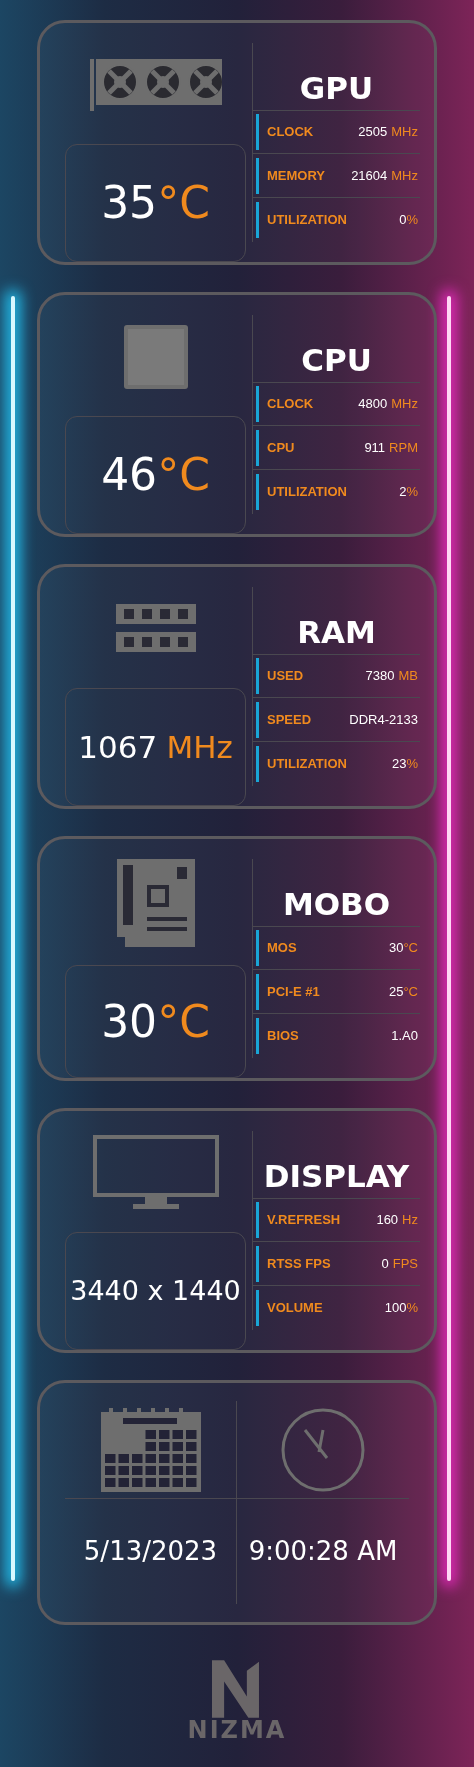  I want to click on stat-value: 0 FPS, so click(399, 1264).